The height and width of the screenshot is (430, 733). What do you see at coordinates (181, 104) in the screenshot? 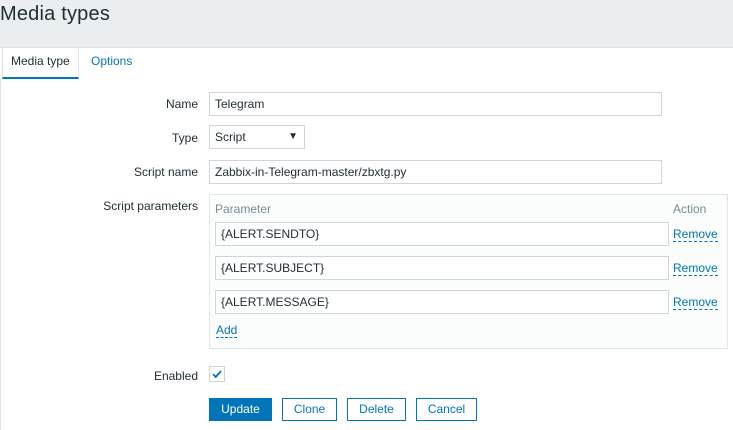
I see `name-label: Name` at bounding box center [181, 104].